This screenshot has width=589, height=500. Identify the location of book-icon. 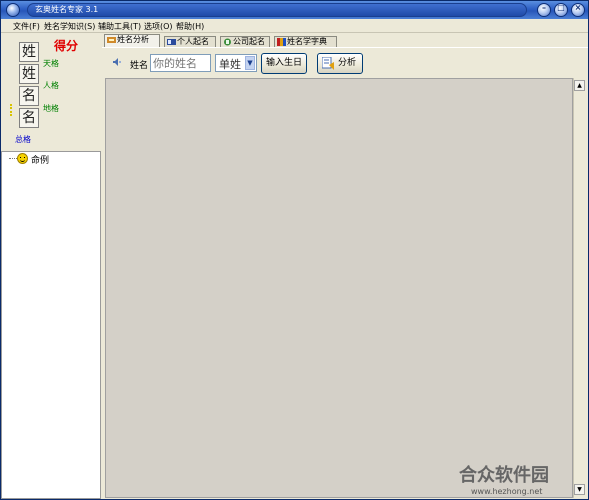
(281, 42).